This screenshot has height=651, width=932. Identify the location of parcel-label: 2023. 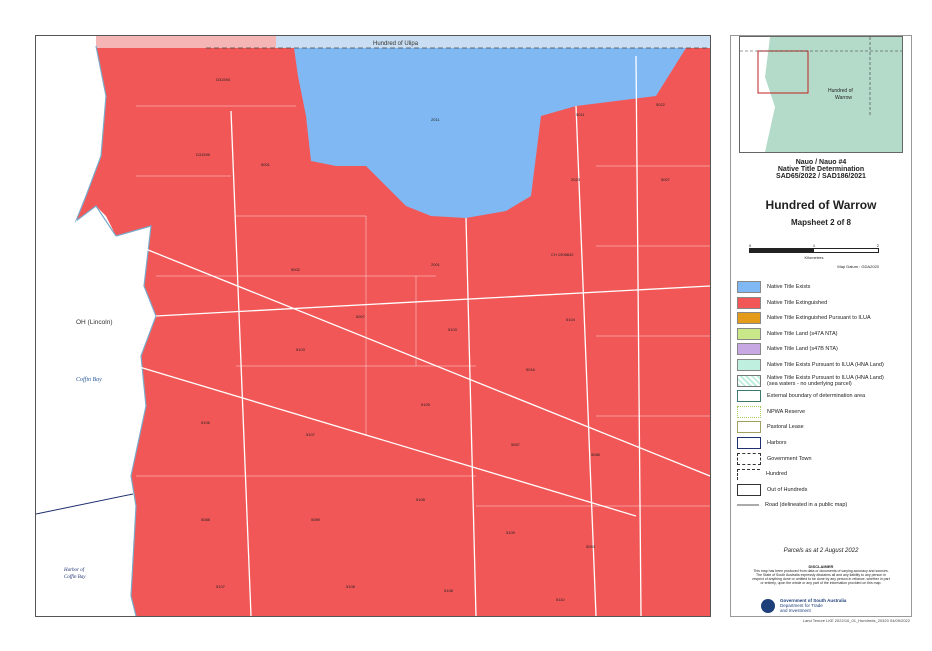
(576, 179).